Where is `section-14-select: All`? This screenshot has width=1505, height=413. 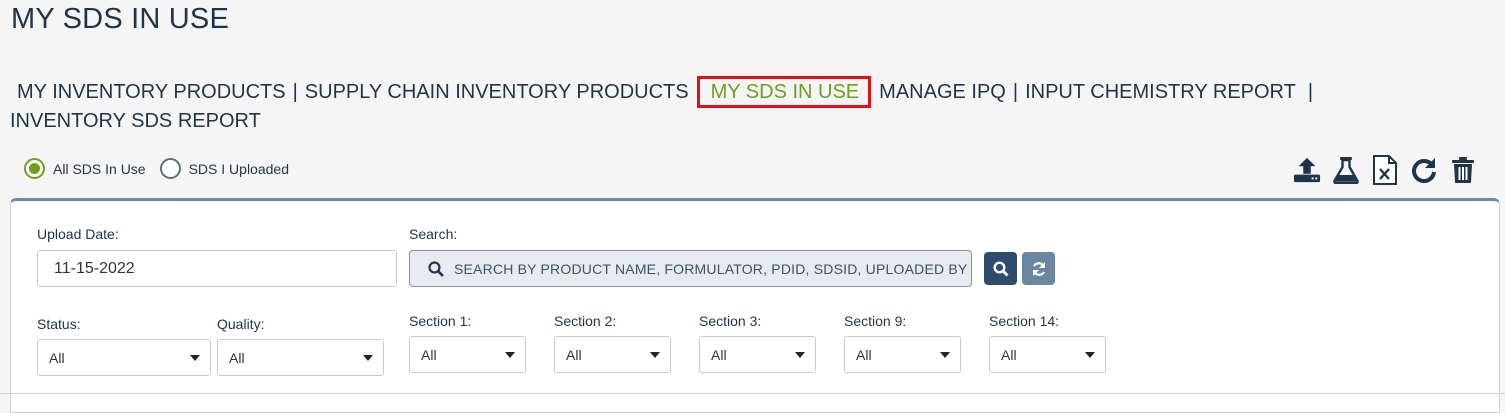 section-14-select: All is located at coordinates (1047, 354).